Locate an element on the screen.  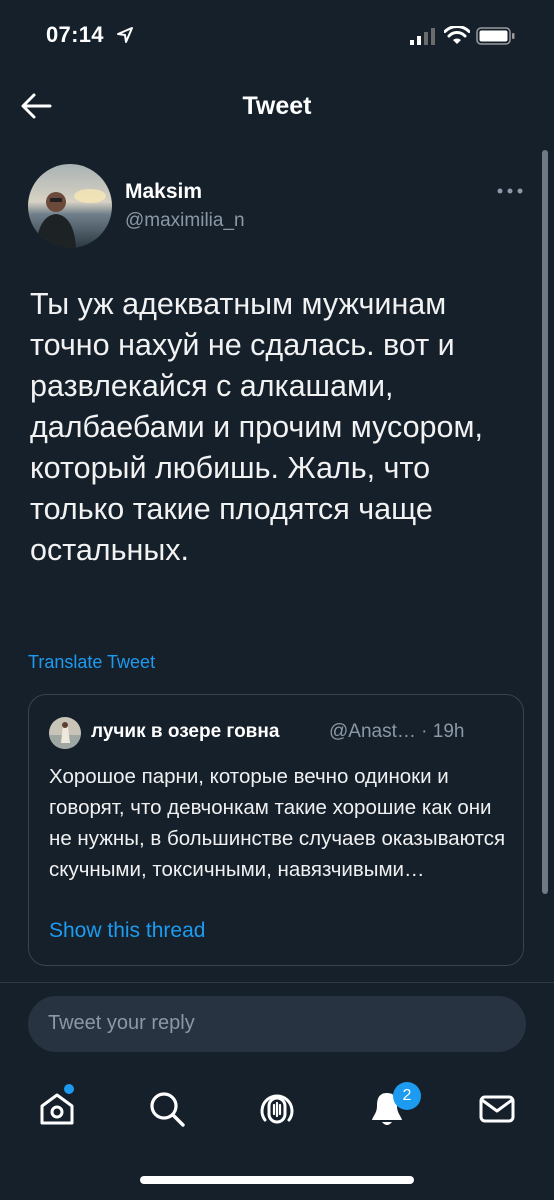
battery-icon is located at coordinates (495, 36).